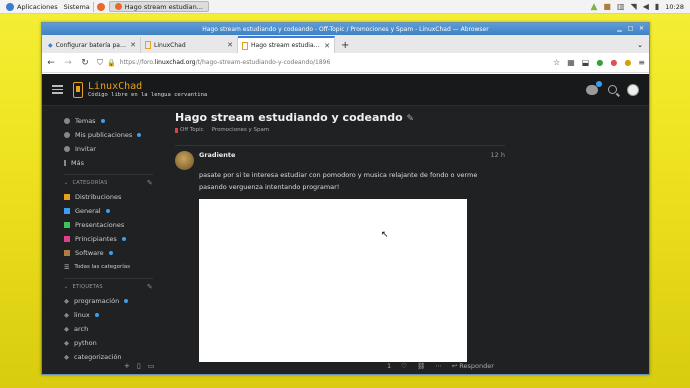  Describe the element at coordinates (607, 6) in the screenshot. I see `package-icon: ■` at that location.